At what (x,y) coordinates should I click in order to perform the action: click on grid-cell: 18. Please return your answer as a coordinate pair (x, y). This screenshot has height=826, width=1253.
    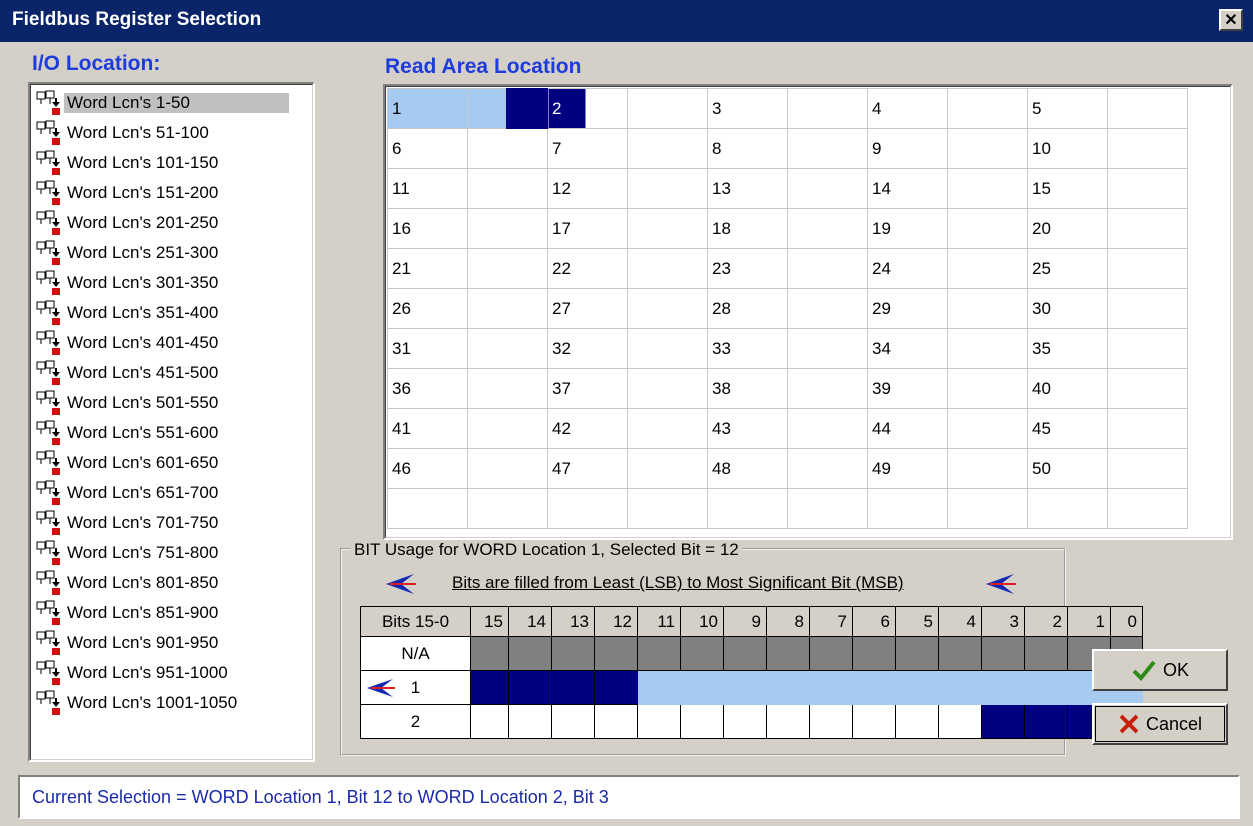
    Looking at the image, I should click on (747, 228).